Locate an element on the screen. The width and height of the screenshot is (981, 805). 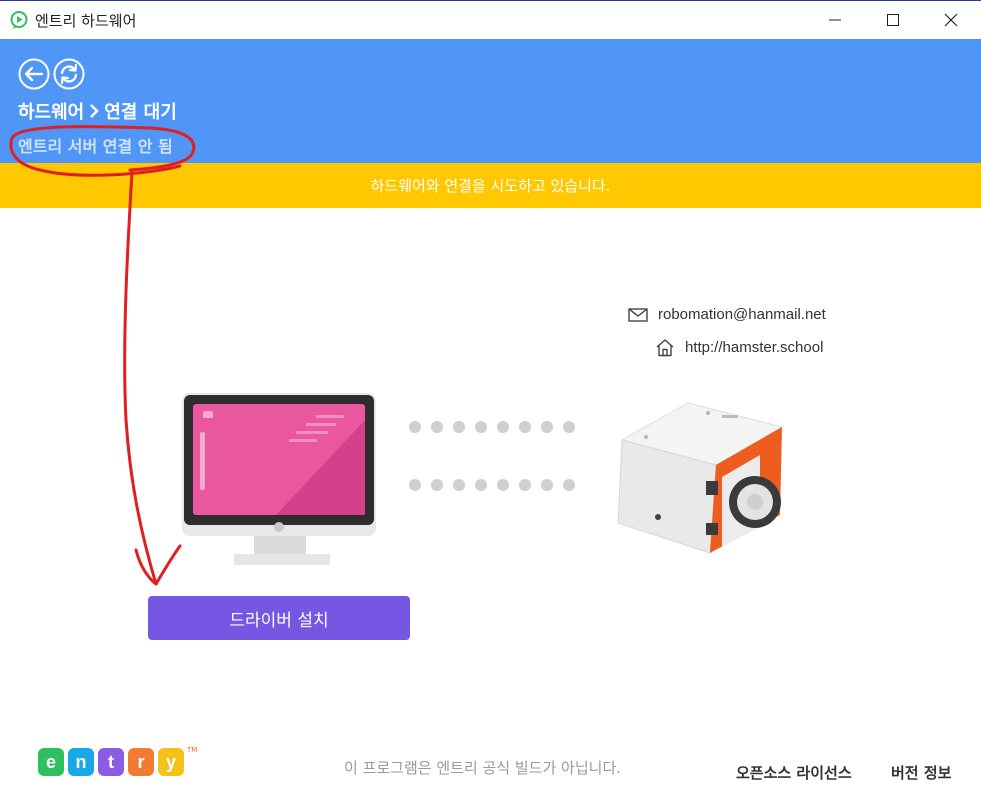
breadcrumb: 하드웨어 연결 대기 is located at coordinates (97, 111).